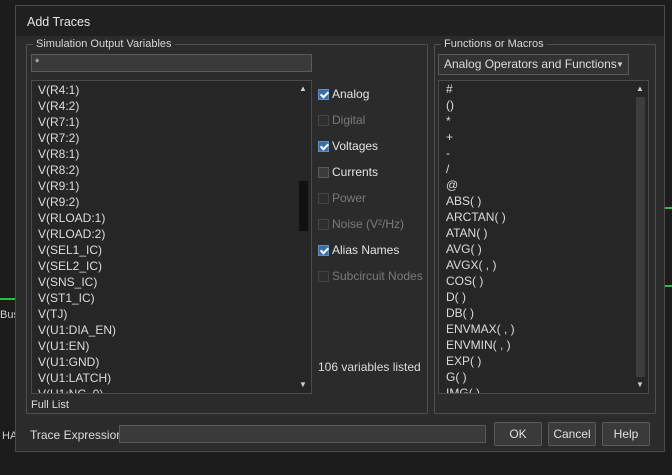 This screenshot has width=672, height=475. I want to click on variable-list-item: V(R8:1), so click(164, 154).